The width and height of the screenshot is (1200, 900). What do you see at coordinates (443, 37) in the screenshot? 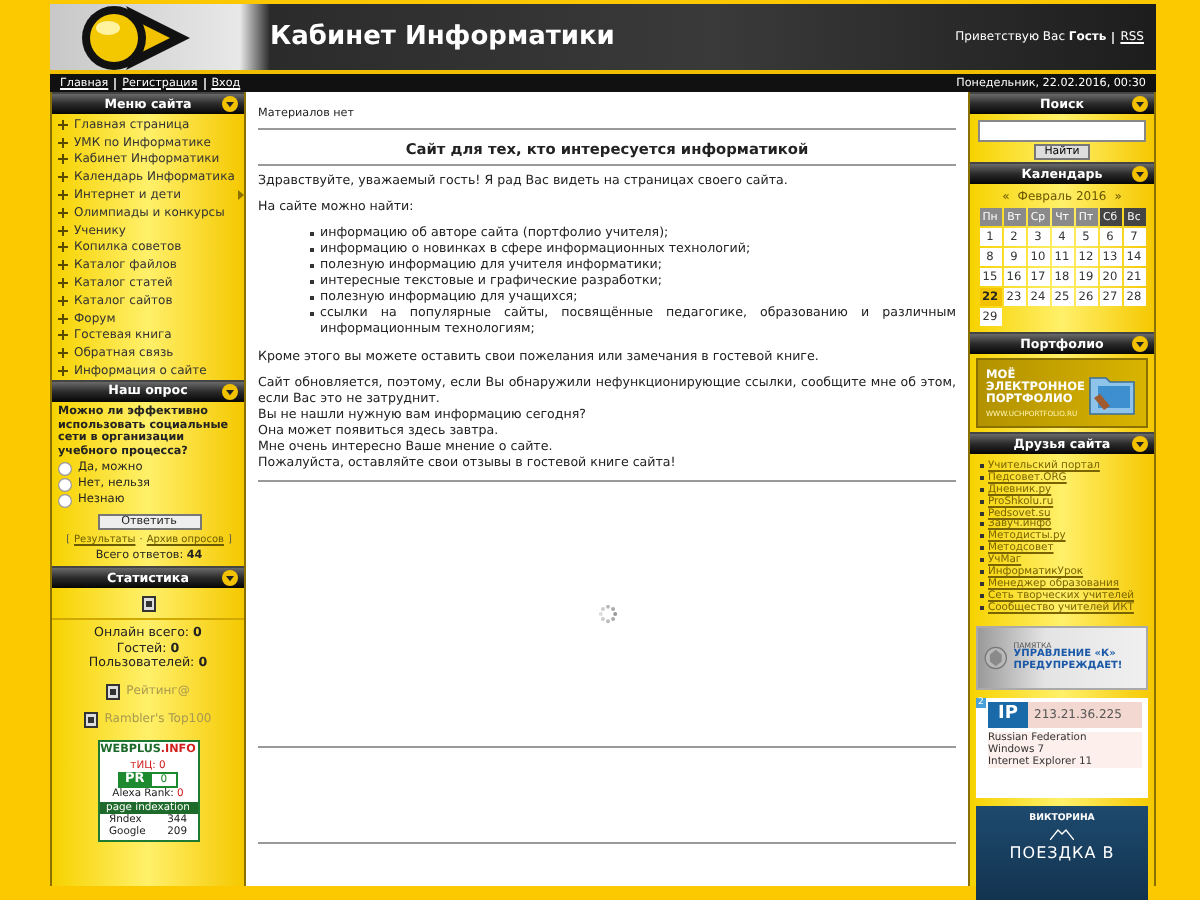
I see `site-title: Кабинет Информатики` at bounding box center [443, 37].